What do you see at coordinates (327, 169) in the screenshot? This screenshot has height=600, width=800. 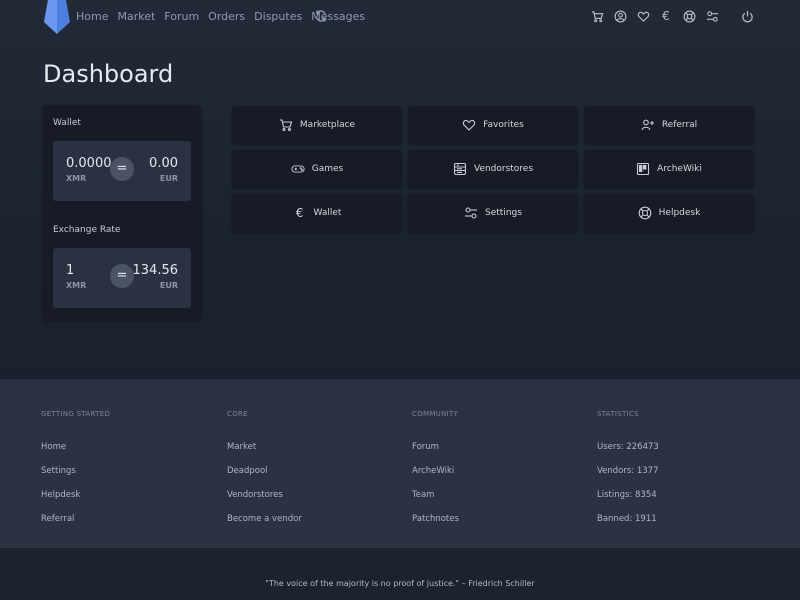 I see `tile-label: Games` at bounding box center [327, 169].